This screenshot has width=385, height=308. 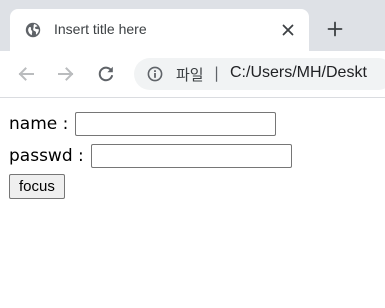 I want to click on passwd-input, so click(x=191, y=156).